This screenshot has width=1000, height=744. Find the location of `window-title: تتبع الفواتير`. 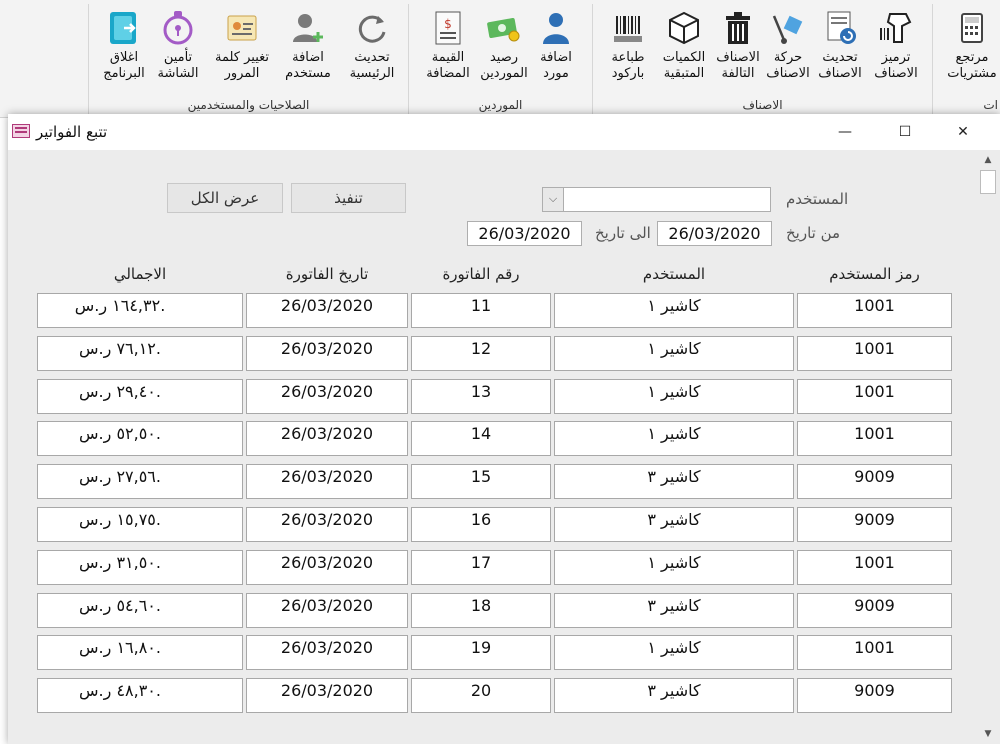

window-title: تتبع الفواتير is located at coordinates (72, 132).